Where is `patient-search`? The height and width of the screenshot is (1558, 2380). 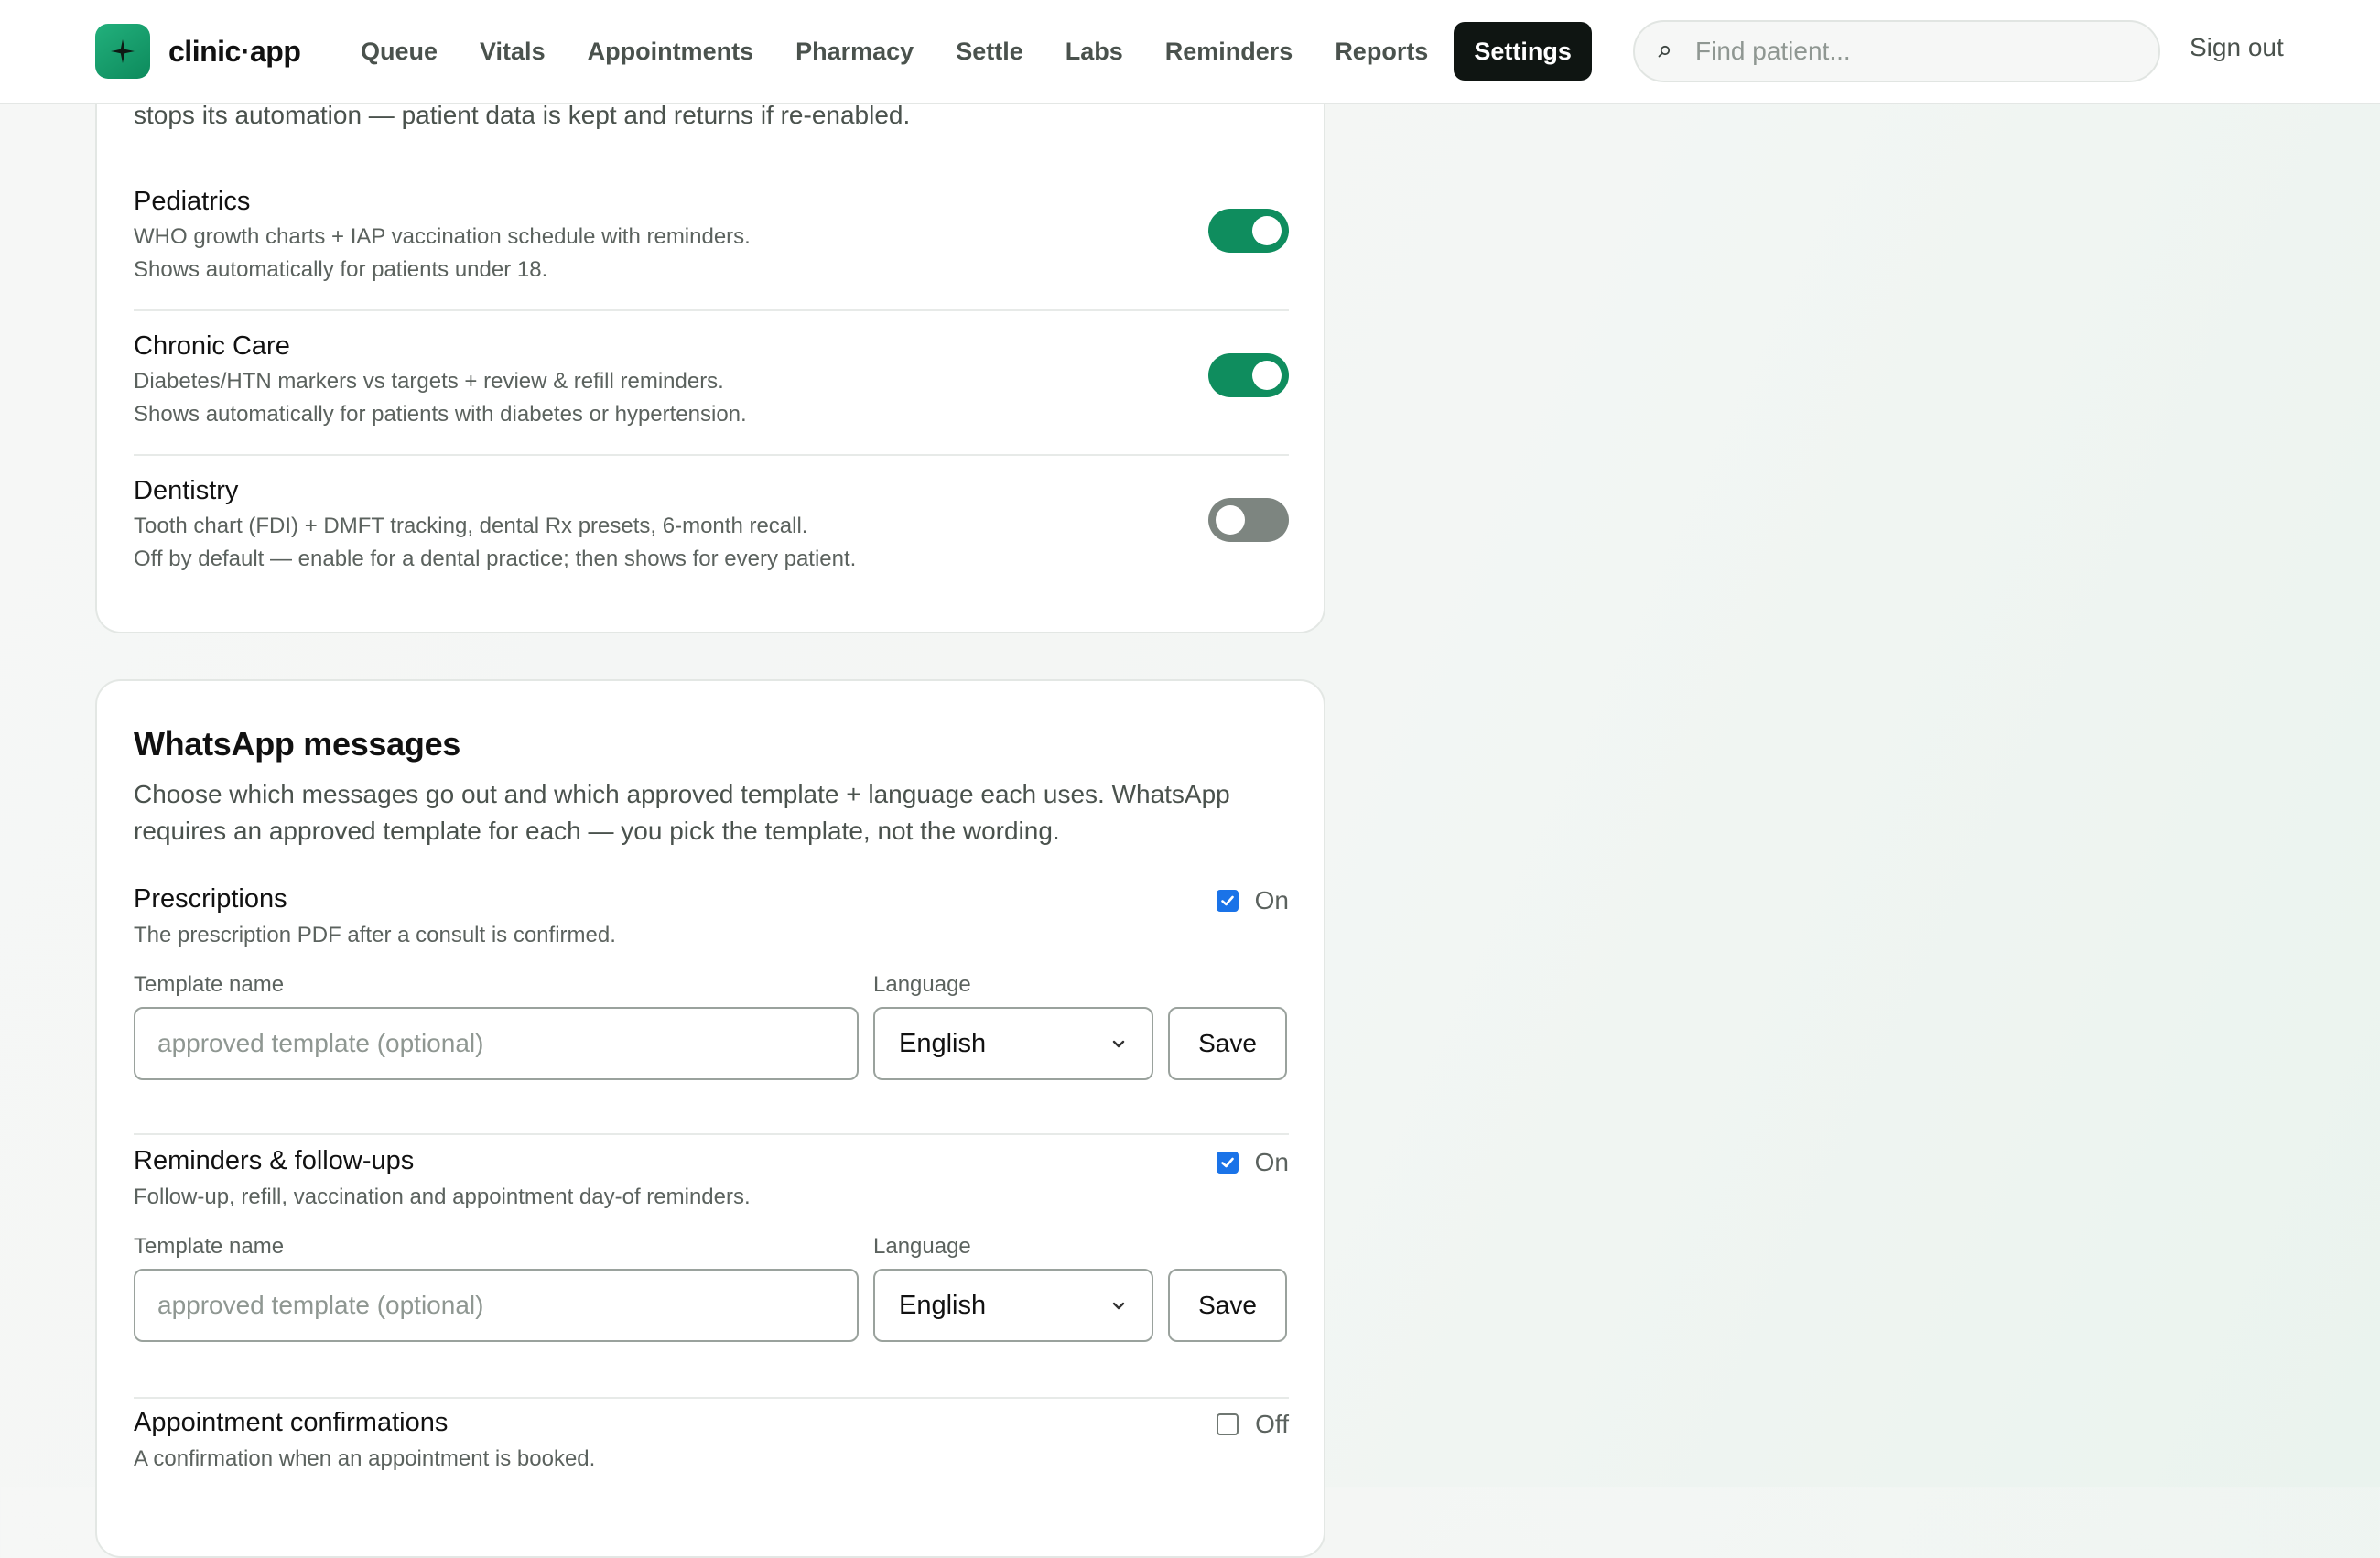 patient-search is located at coordinates (1896, 51).